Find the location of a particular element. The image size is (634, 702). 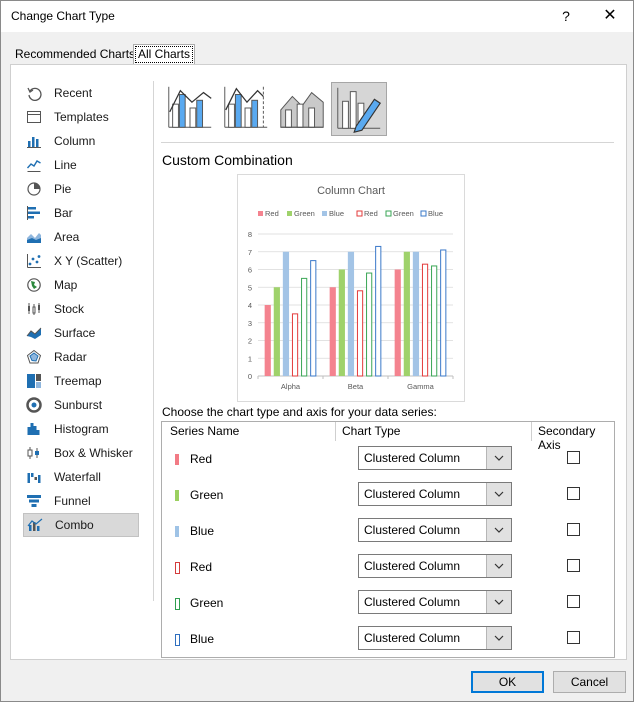

sidebar-item-label: Column is located at coordinates (75, 141).